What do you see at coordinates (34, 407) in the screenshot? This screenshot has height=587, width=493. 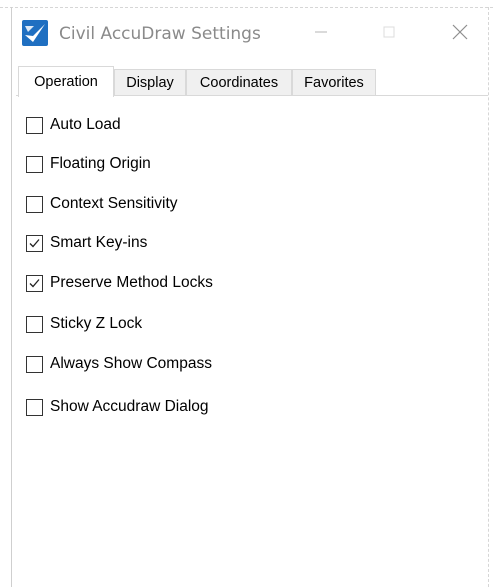 I see `show-accudraw-dialog-checkbox` at bounding box center [34, 407].